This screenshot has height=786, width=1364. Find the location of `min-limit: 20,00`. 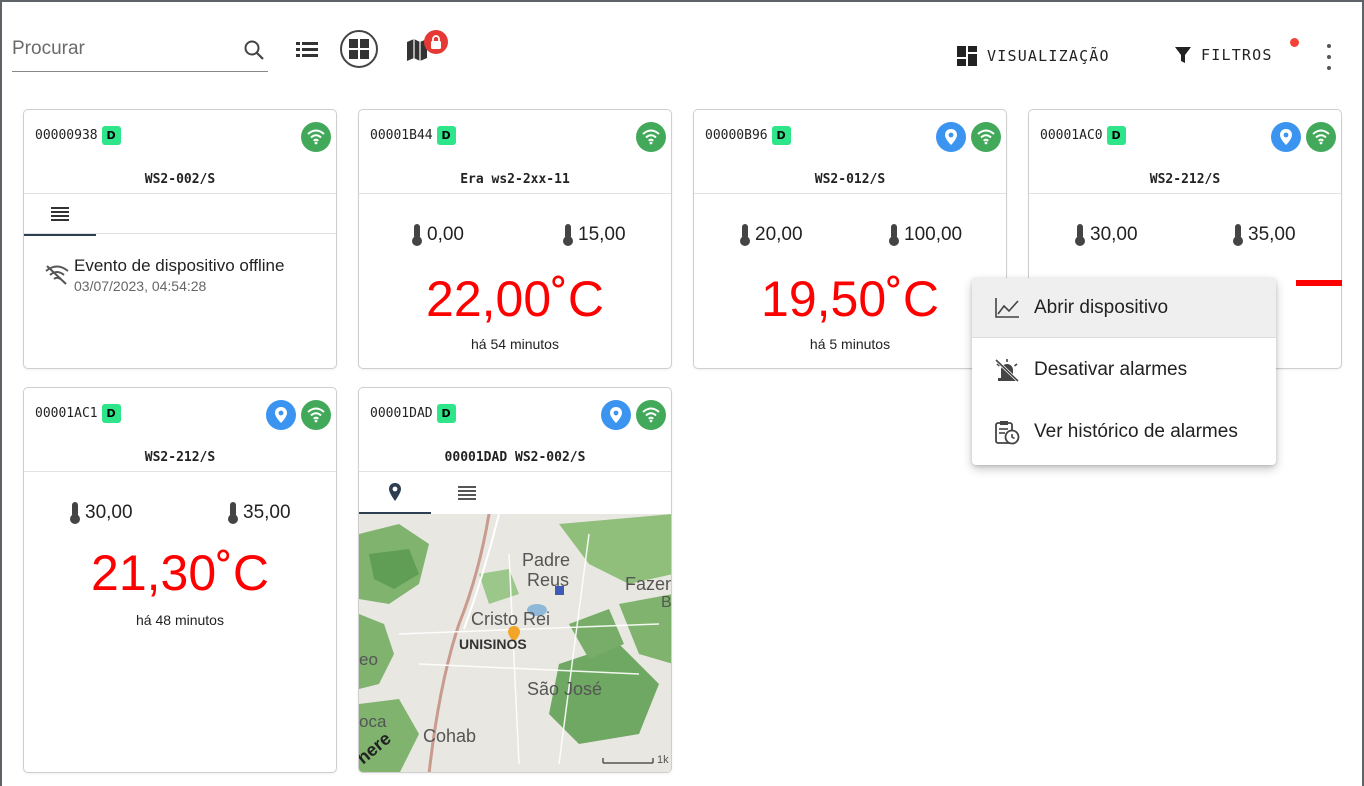

min-limit: 20,00 is located at coordinates (771, 235).